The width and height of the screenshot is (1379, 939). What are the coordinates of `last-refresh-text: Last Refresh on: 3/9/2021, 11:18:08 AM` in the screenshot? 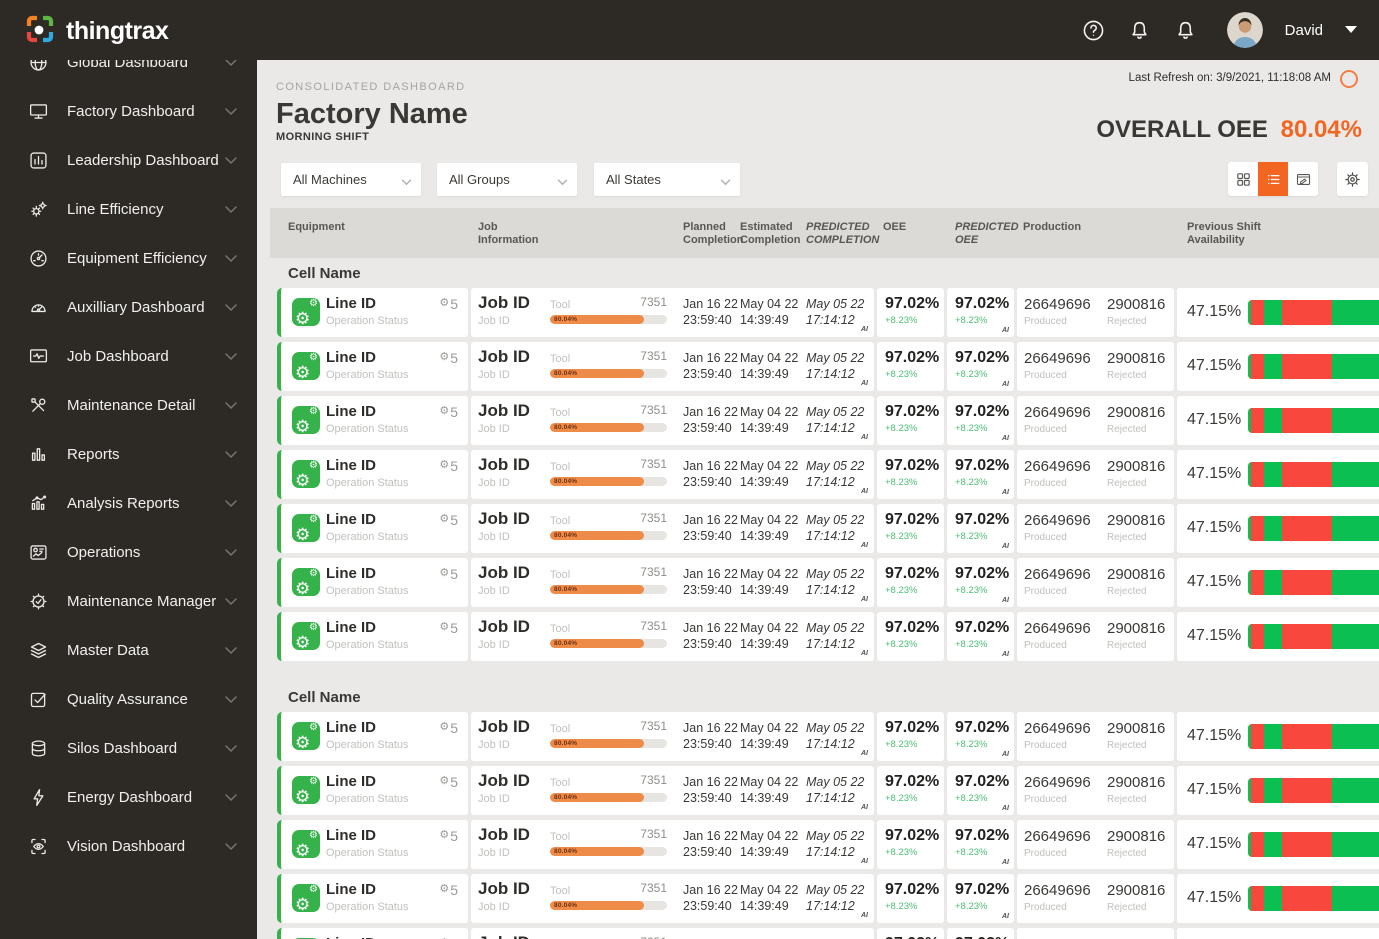 It's located at (1229, 78).